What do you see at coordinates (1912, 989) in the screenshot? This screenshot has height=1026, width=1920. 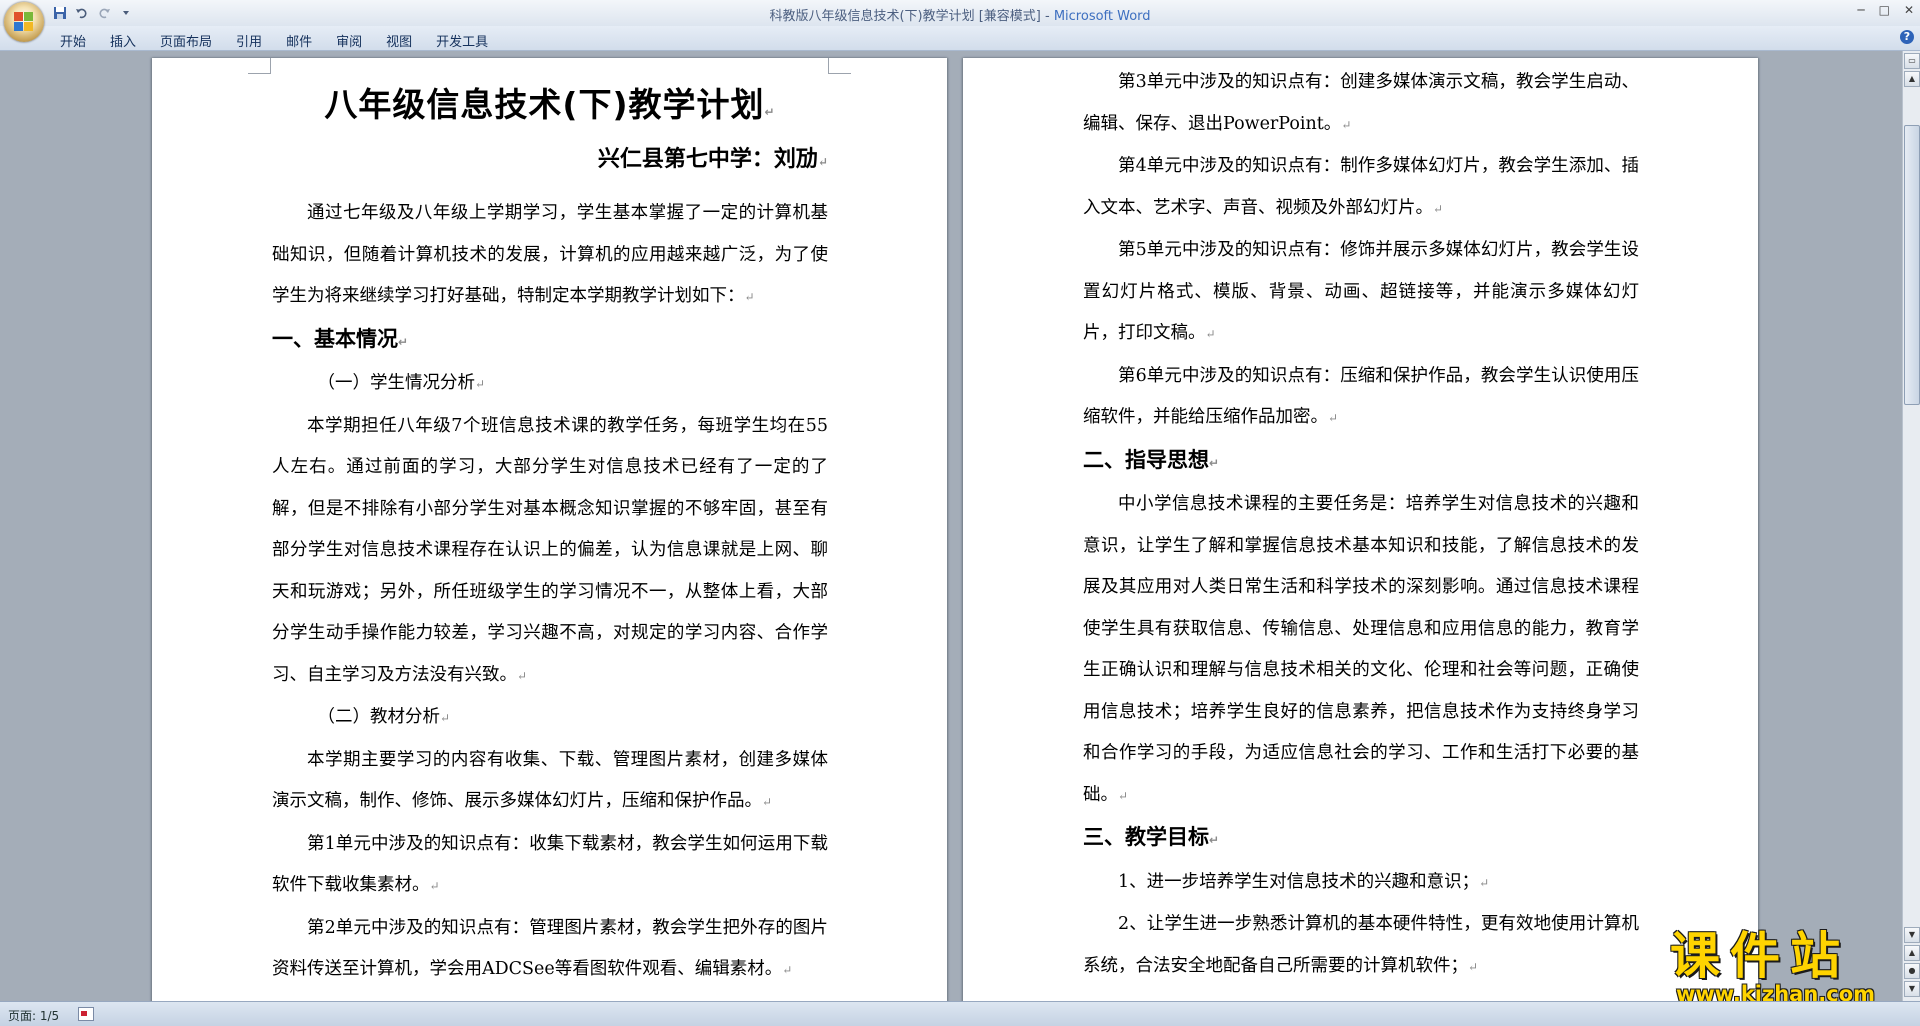 I see `next-page-icon: ▼` at bounding box center [1912, 989].